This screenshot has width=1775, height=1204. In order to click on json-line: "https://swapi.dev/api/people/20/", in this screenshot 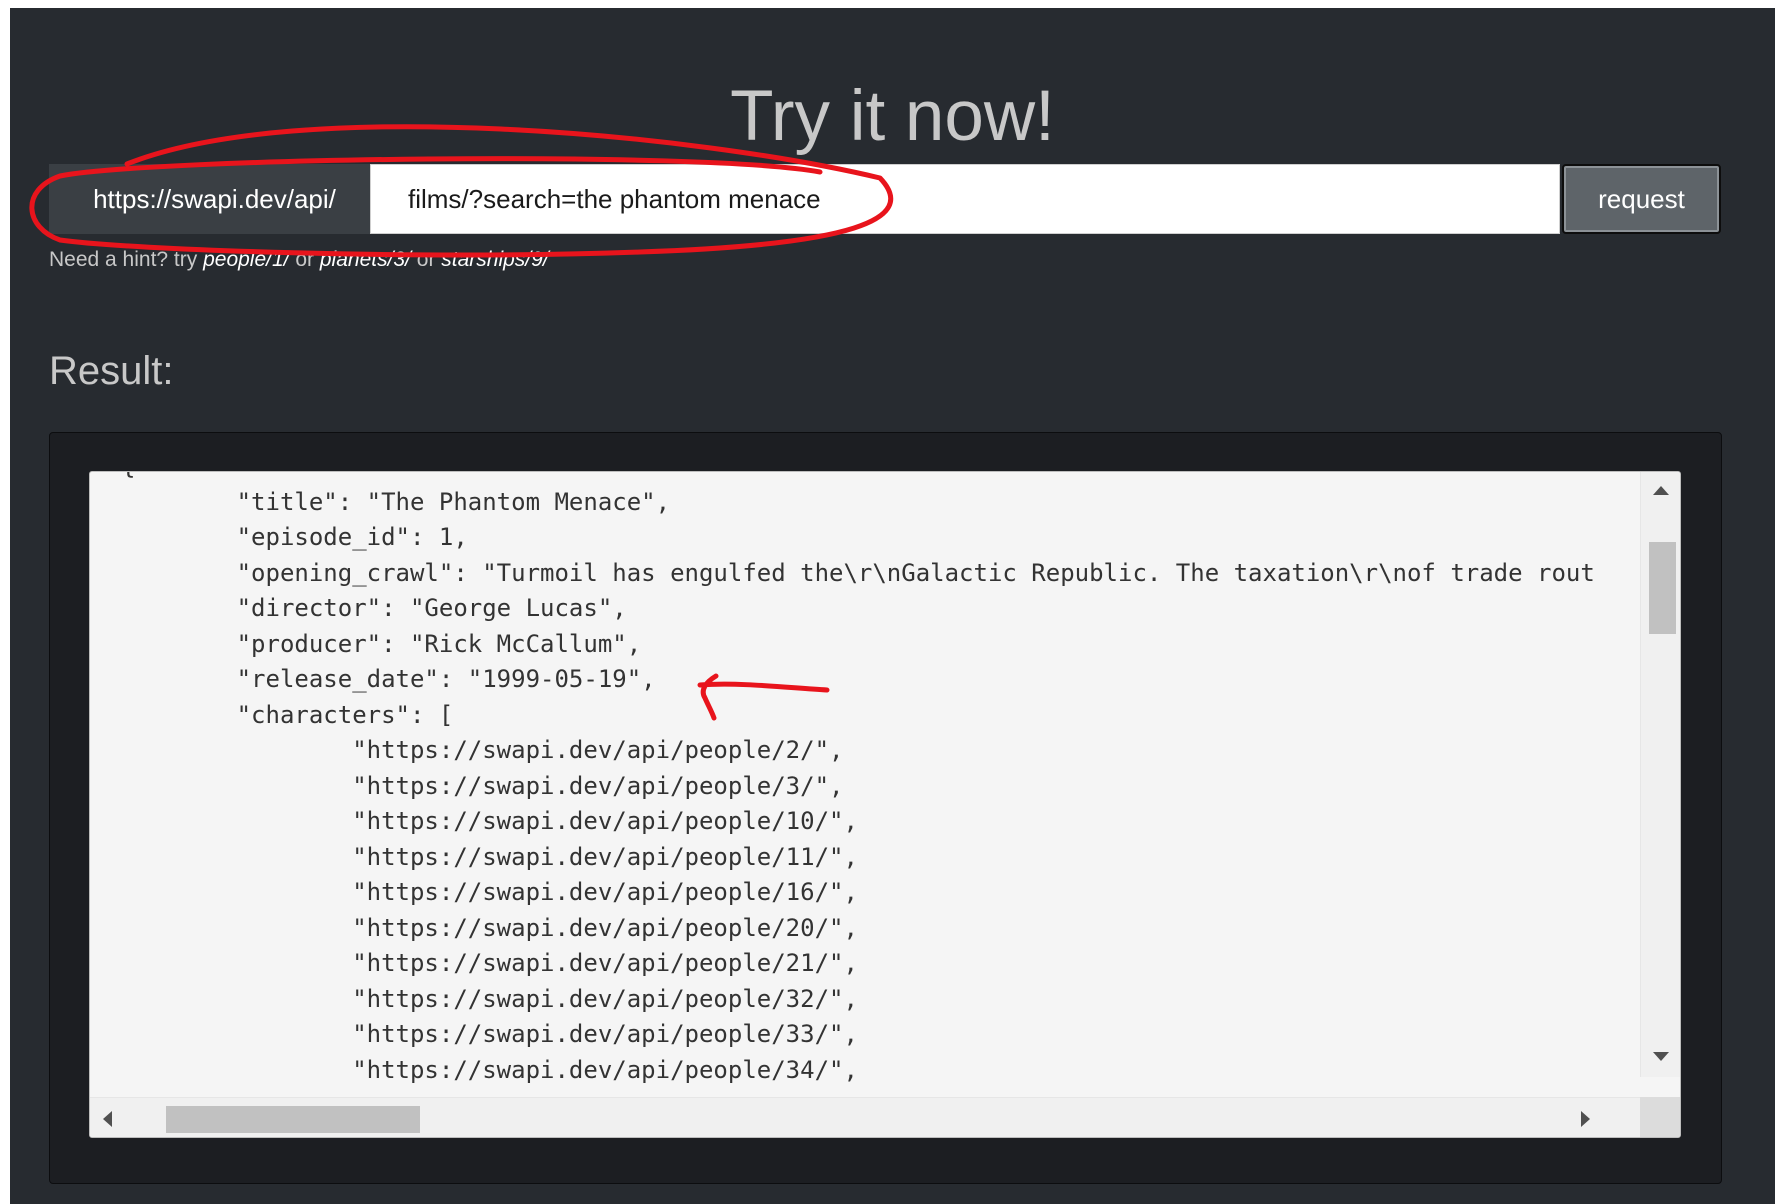, I will do `click(489, 927)`.